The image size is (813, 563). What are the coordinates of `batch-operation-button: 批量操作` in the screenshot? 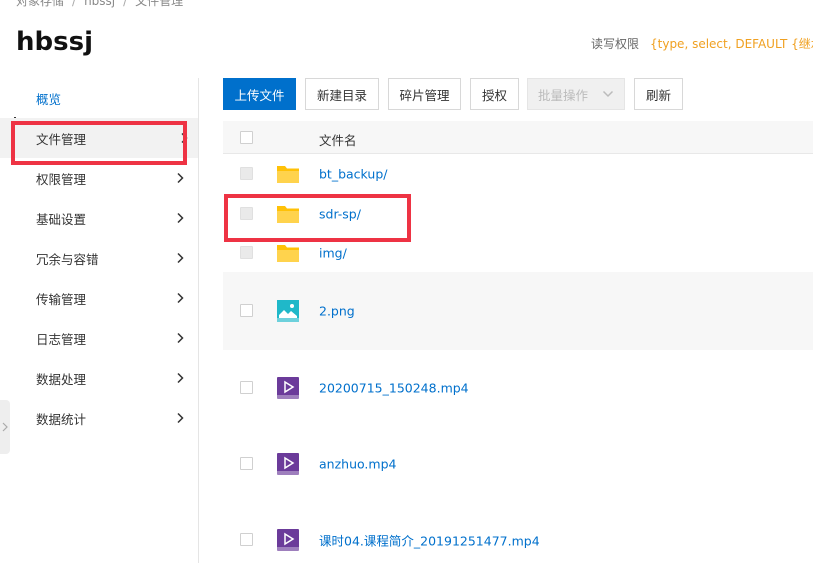 It's located at (576, 94).